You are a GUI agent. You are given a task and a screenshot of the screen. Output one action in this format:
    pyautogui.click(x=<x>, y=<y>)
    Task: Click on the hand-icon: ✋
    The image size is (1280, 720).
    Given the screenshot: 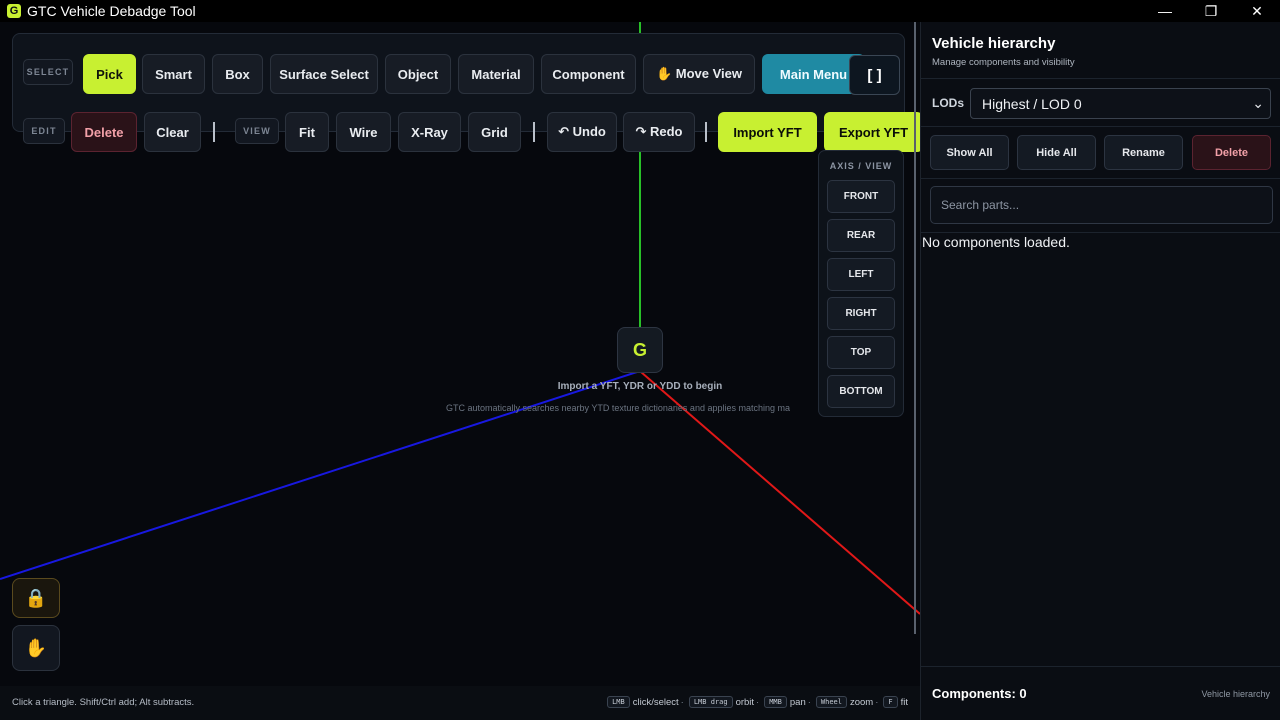 What is the action you would take?
    pyautogui.click(x=36, y=648)
    